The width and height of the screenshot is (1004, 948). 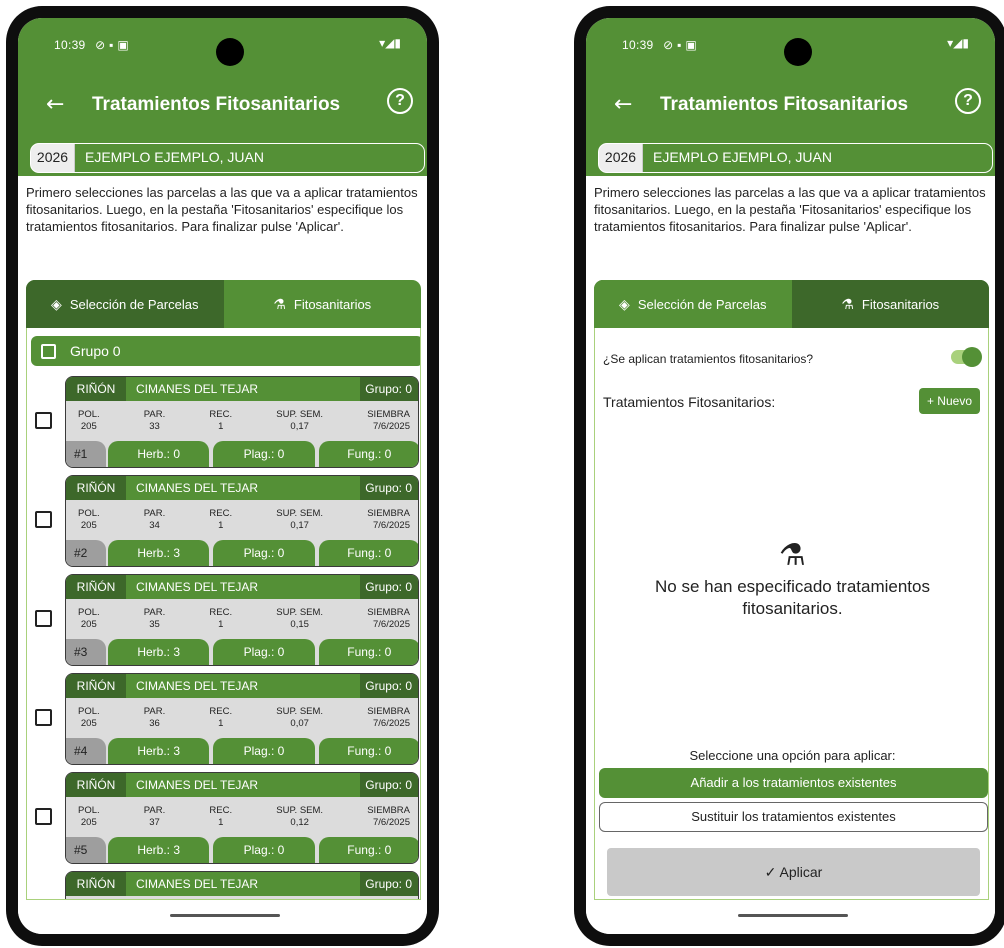 I want to click on parcel-card: RIÑÓN CIMANES DEL TEJAR Grupo: 0, so click(x=242, y=885).